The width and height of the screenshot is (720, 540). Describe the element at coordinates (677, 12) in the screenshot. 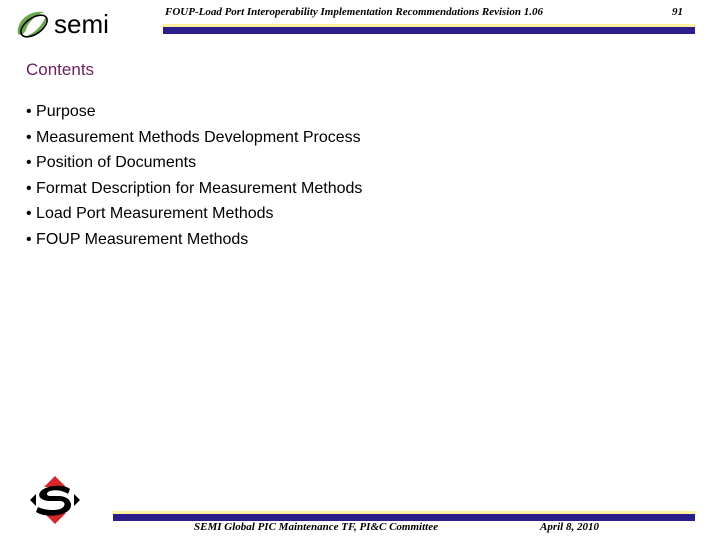

I see `page-number: 91` at that location.